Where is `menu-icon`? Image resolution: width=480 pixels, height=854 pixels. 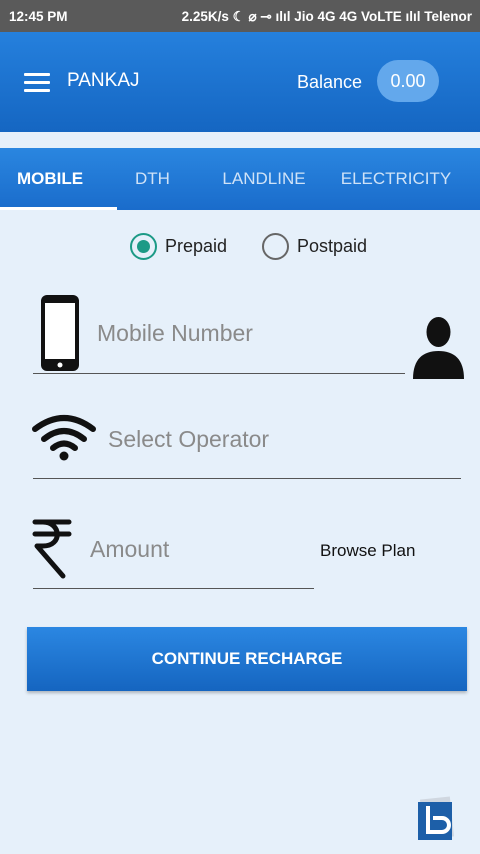 menu-icon is located at coordinates (37, 83).